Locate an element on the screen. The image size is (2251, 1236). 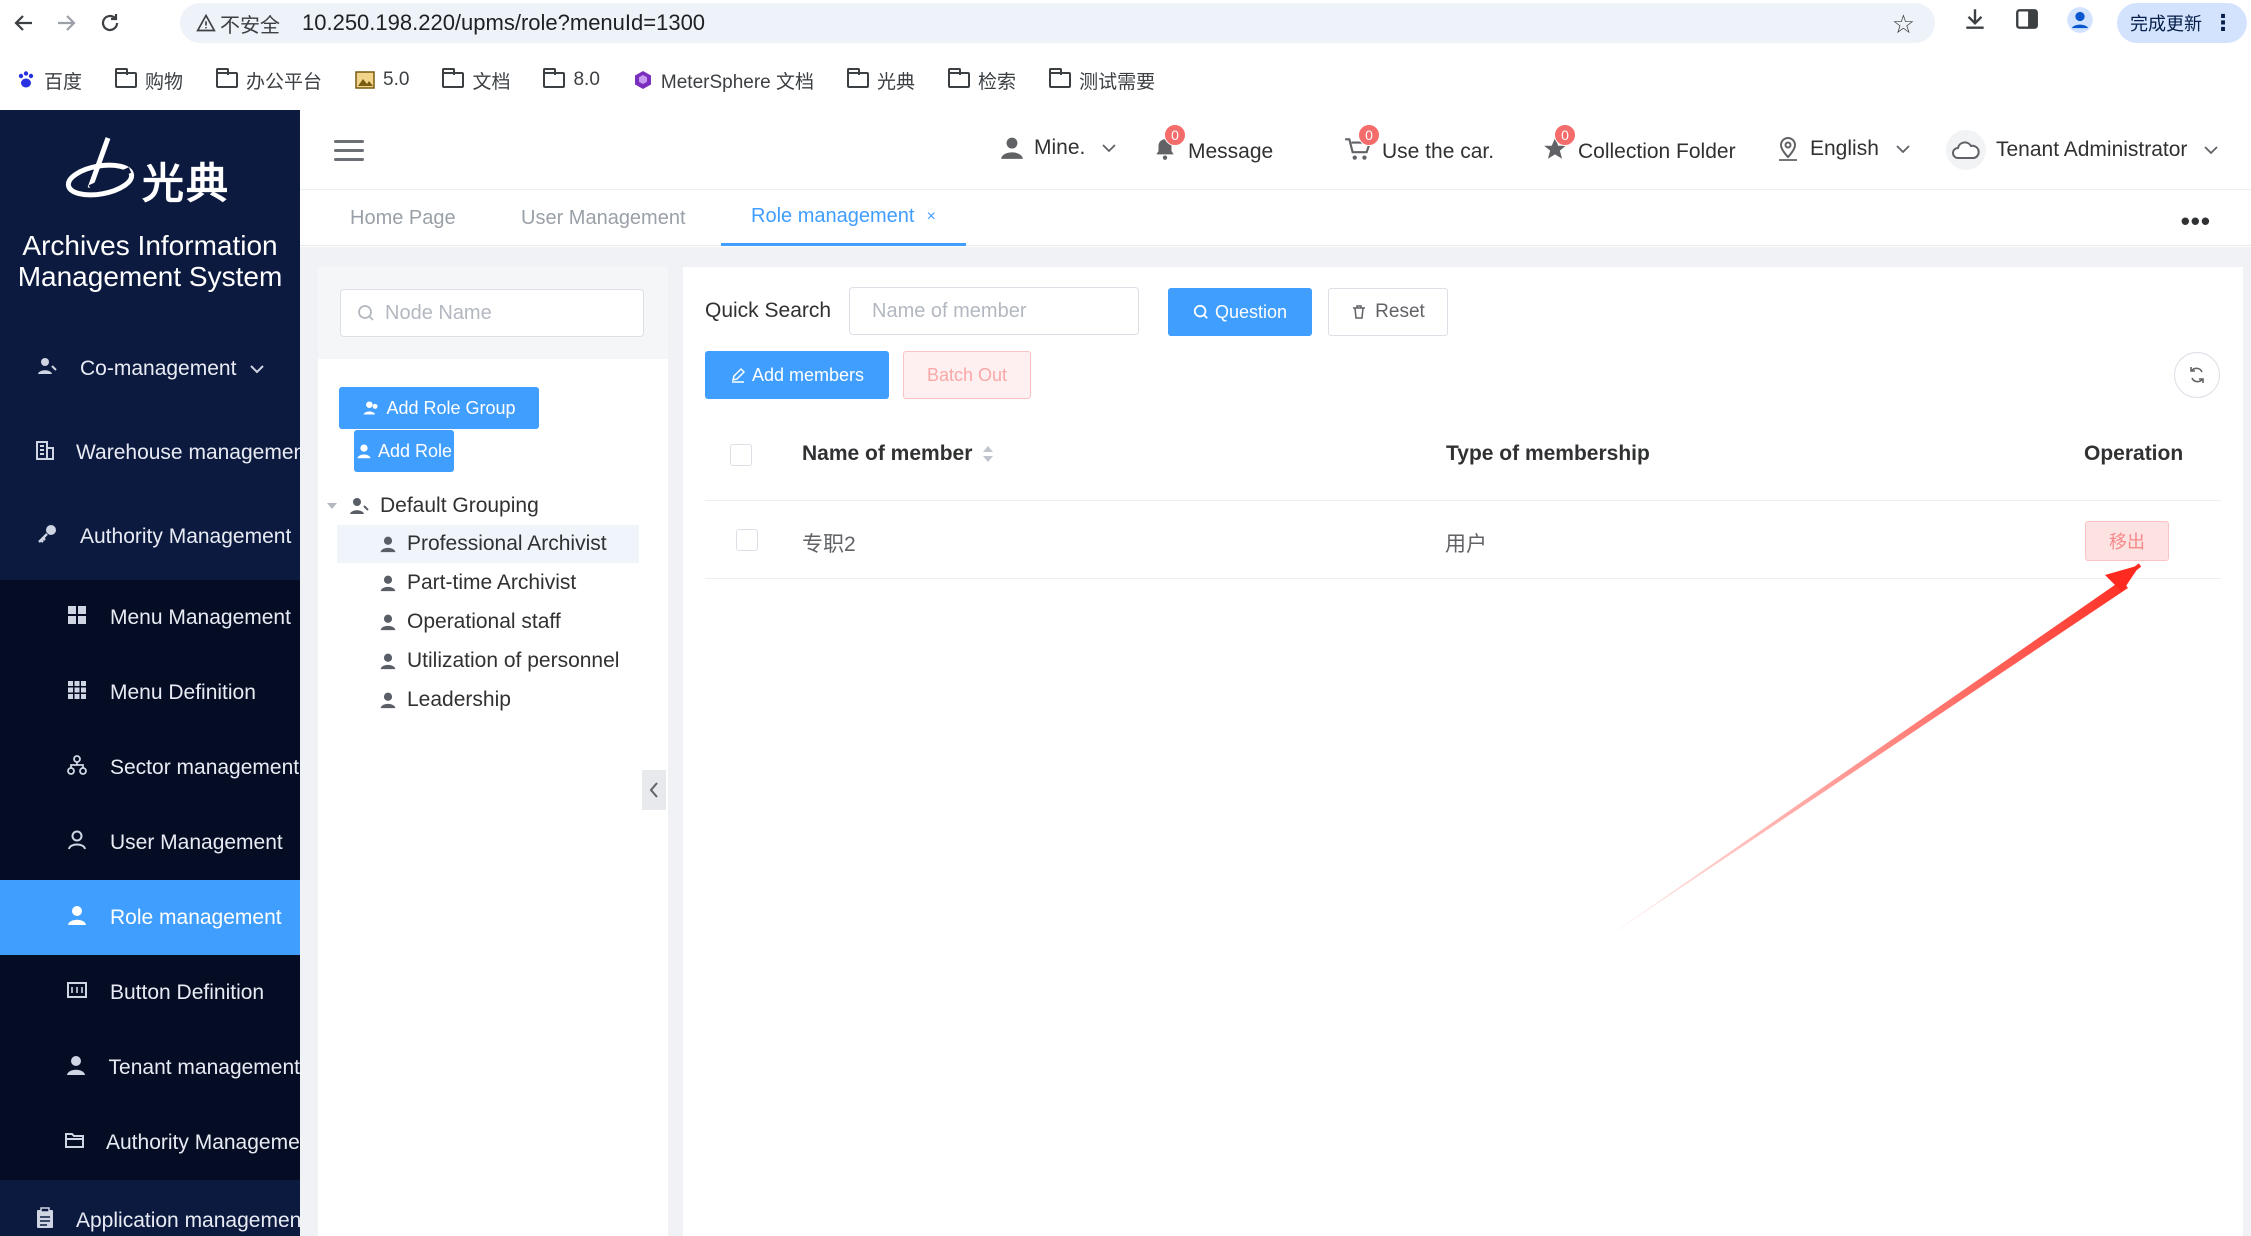
select-all-checkbox is located at coordinates (741, 455).